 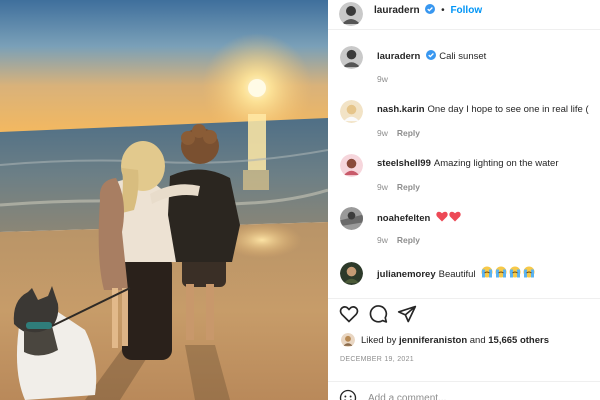 What do you see at coordinates (433, 340) in the screenshot?
I see `first-liker-username: jenniferaniston` at bounding box center [433, 340].